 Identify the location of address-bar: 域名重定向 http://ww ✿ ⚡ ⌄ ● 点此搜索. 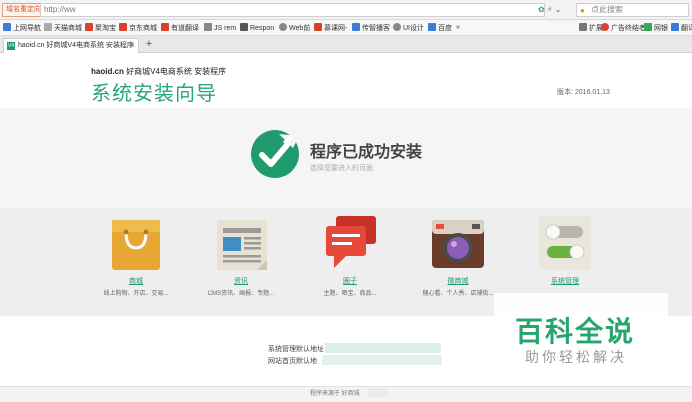
(346, 10).